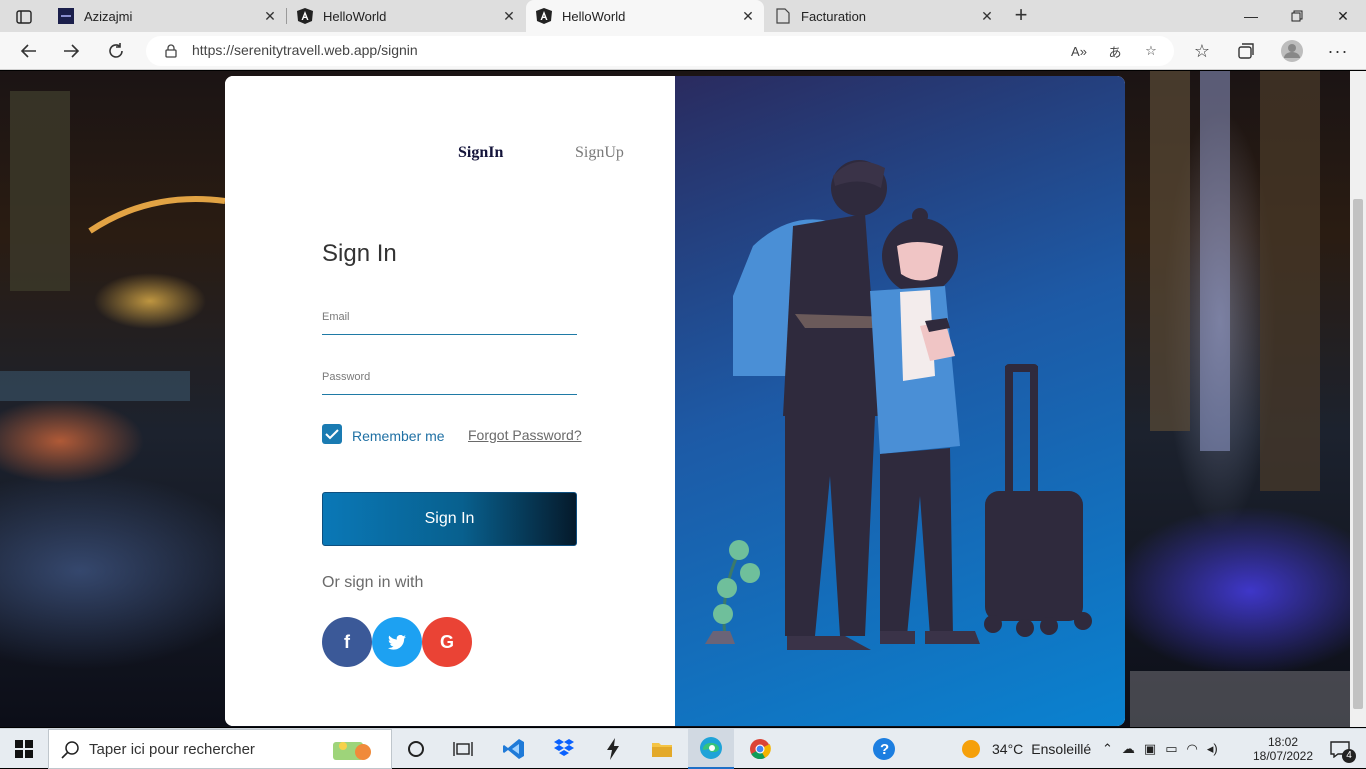 Image resolution: width=1366 pixels, height=769 pixels. Describe the element at coordinates (1151, 51) in the screenshot. I see `add-favorite-icon: ☆` at that location.